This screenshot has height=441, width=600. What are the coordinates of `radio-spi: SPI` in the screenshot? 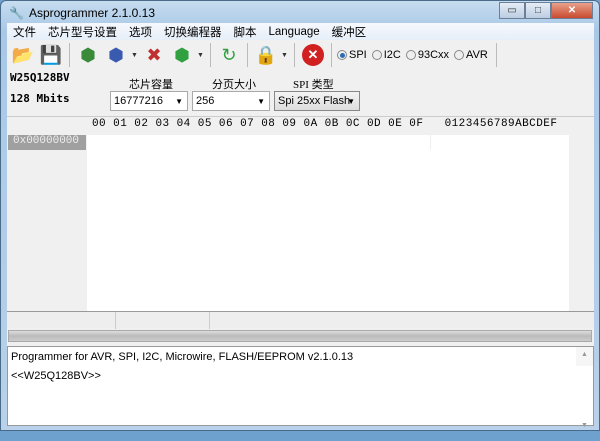 It's located at (352, 55).